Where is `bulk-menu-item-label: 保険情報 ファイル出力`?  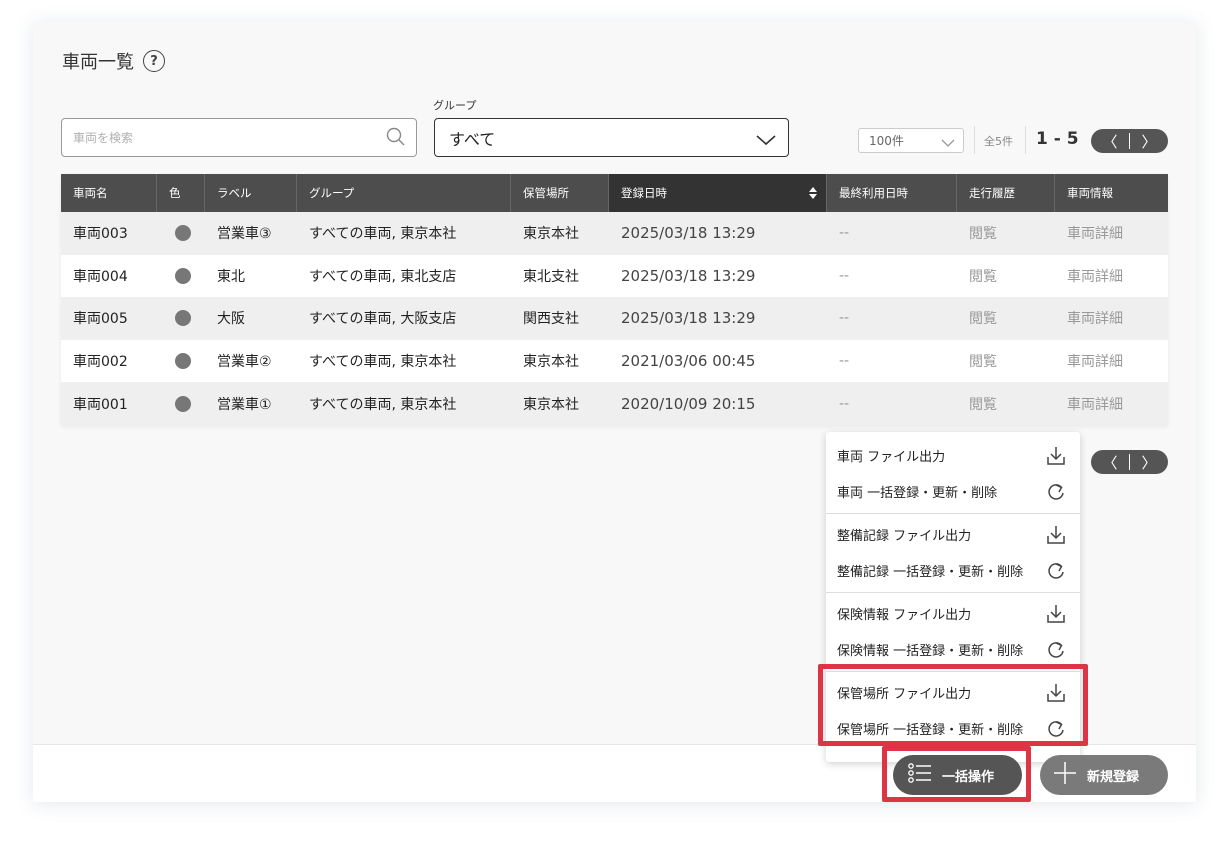
bulk-menu-item-label: 保険情報 ファイル出力 is located at coordinates (904, 615).